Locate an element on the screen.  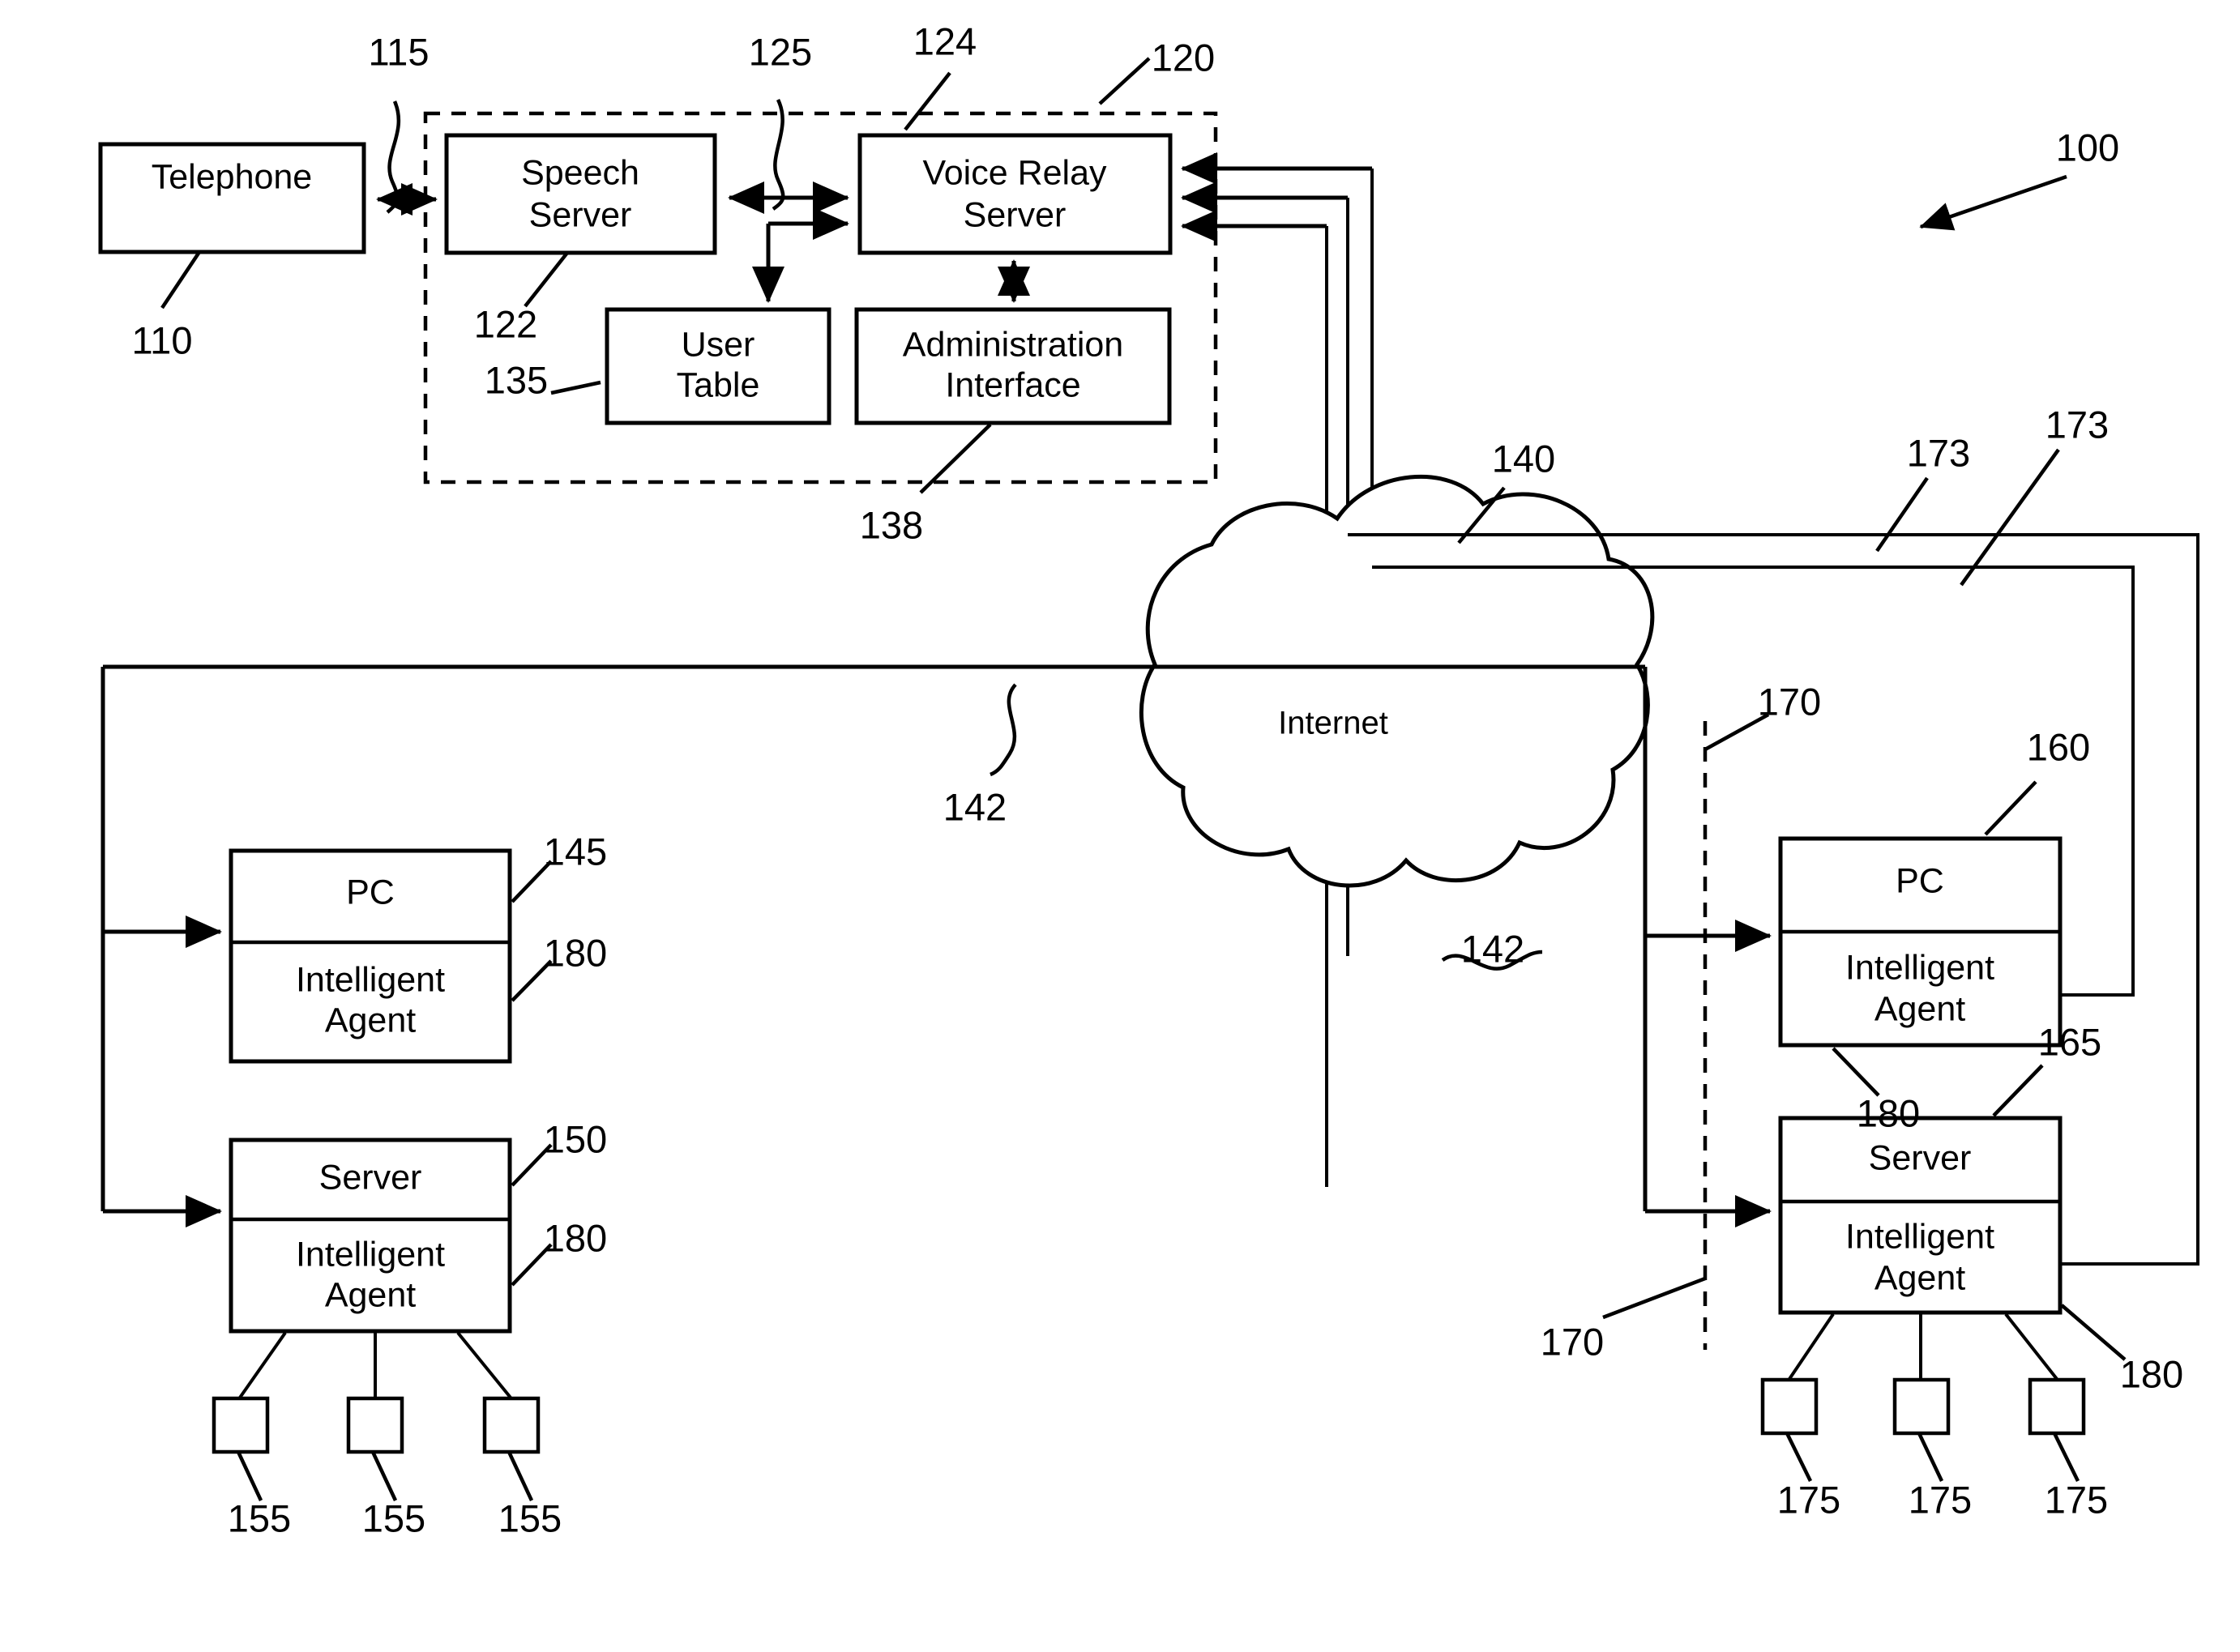
ref-165-leader is located at coordinates (2018, 1090).